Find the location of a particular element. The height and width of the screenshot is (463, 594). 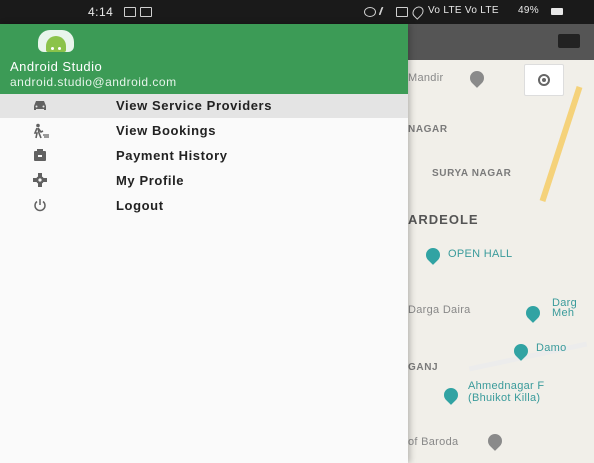

alarm-icon is located at coordinates (370, 12).